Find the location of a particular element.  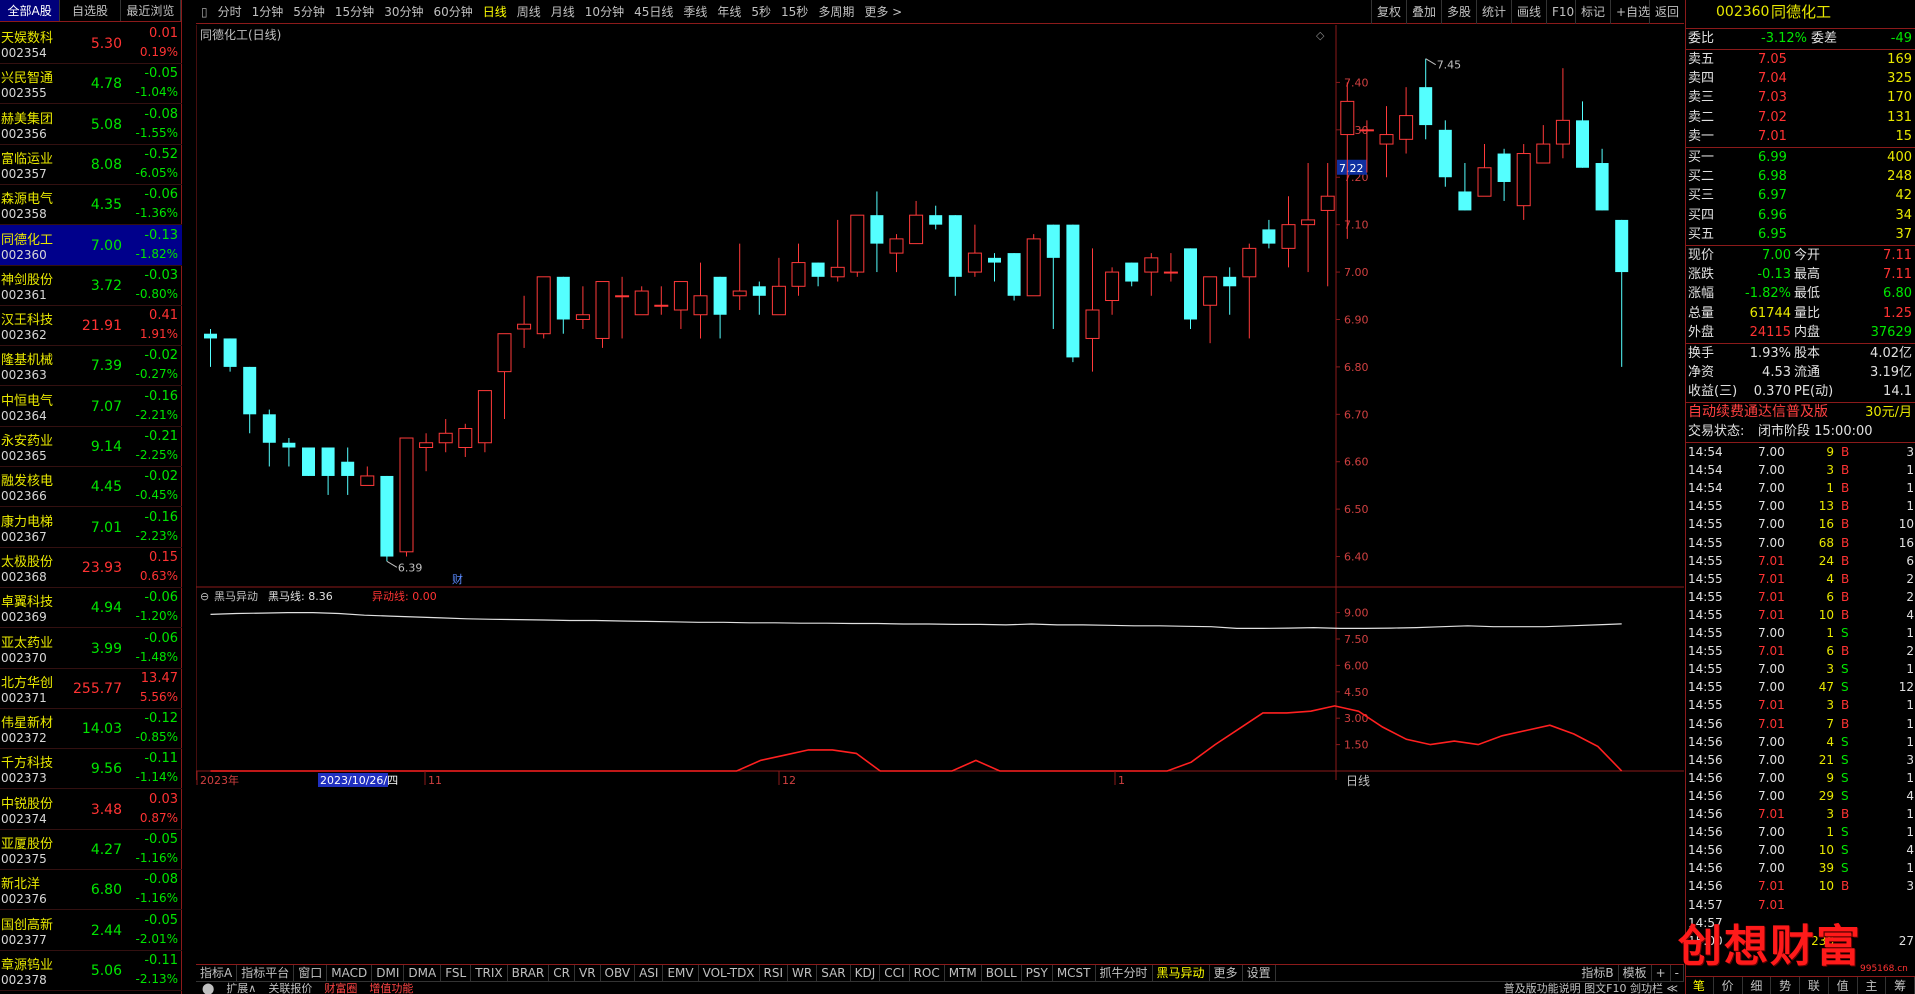

stock-row: 太极股份 002368 23.93 0.15 0.63% is located at coordinates (91, 567).